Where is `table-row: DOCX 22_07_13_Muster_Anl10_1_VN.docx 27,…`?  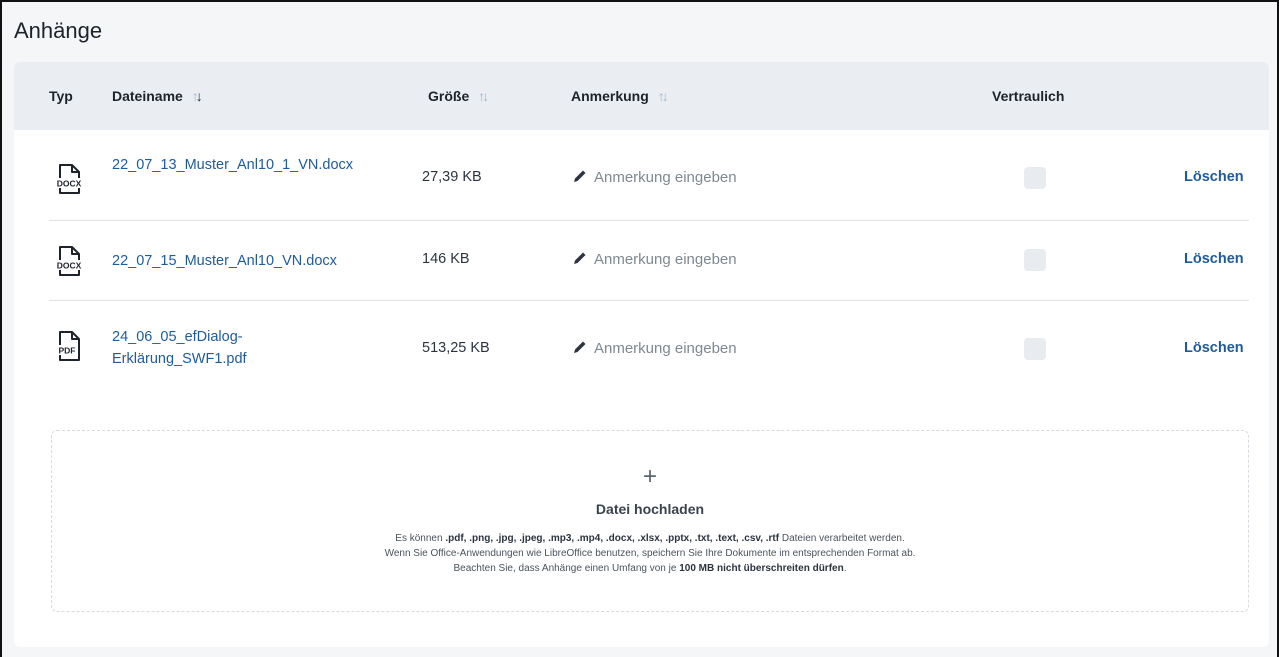
table-row: DOCX 22_07_13_Muster_Anl10_1_VN.docx 27,… is located at coordinates (649, 178).